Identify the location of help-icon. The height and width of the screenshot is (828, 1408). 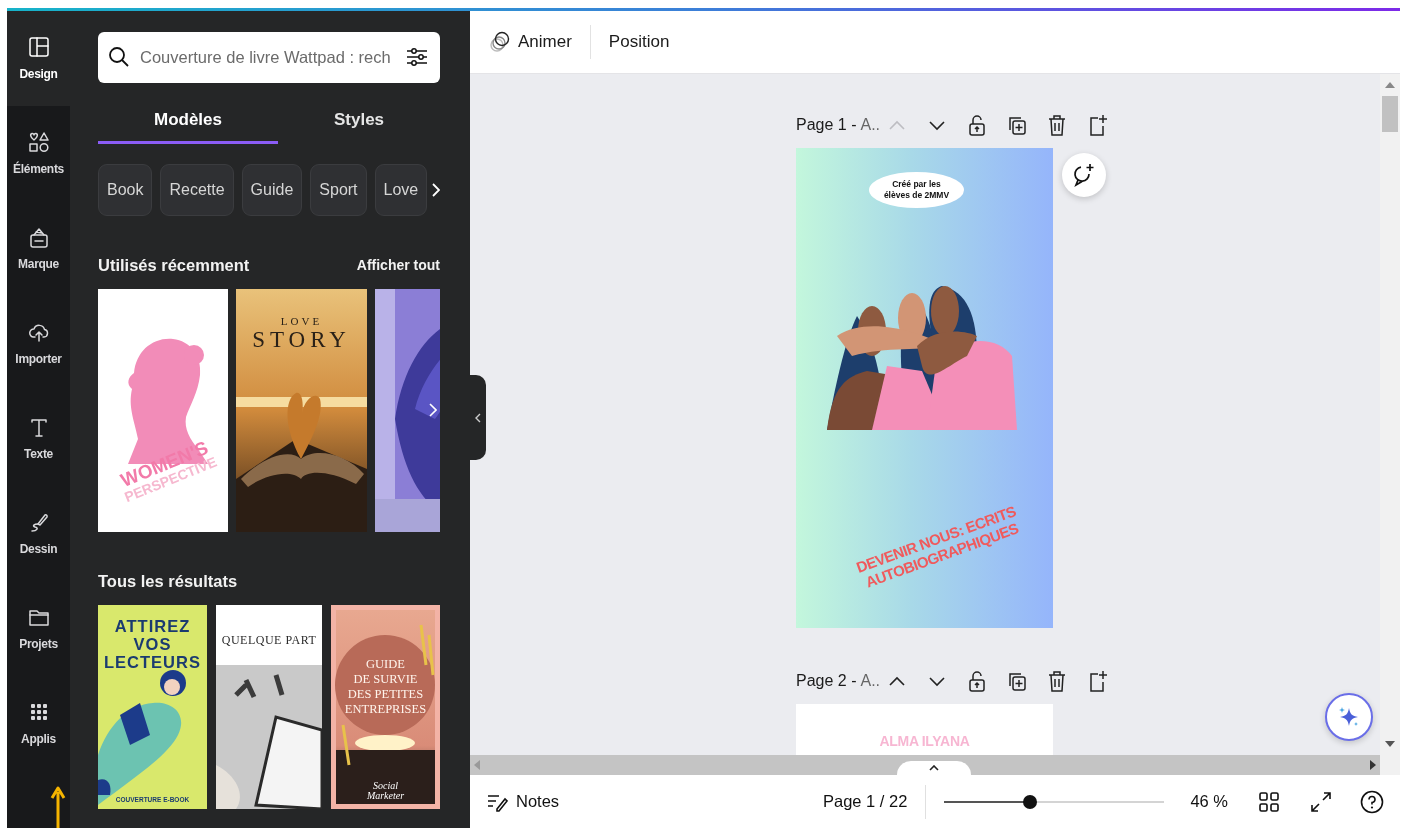
(1372, 801).